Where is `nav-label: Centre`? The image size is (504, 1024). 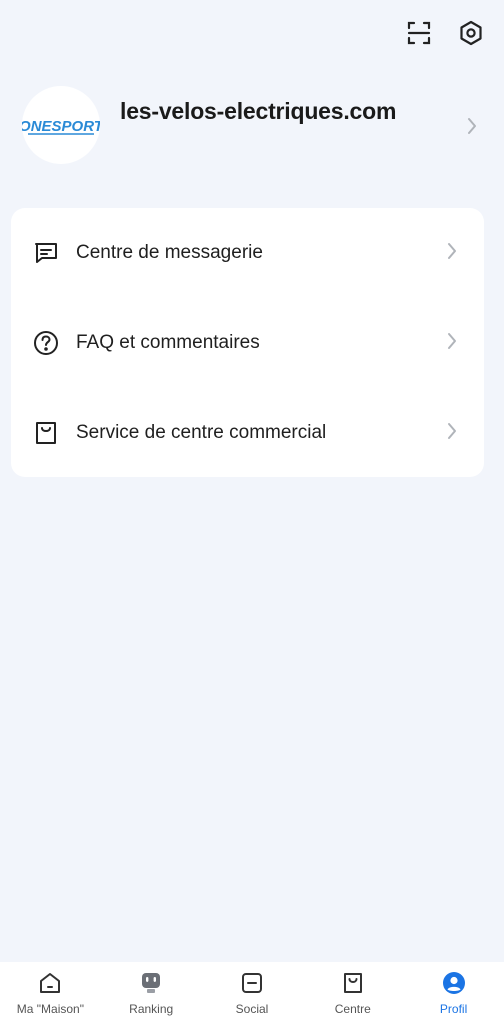 nav-label: Centre is located at coordinates (352, 1009).